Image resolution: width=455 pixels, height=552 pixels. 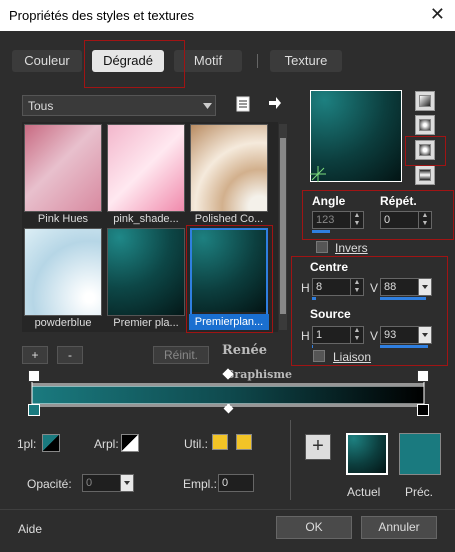 I want to click on tab-texture: Texture, so click(x=306, y=61).